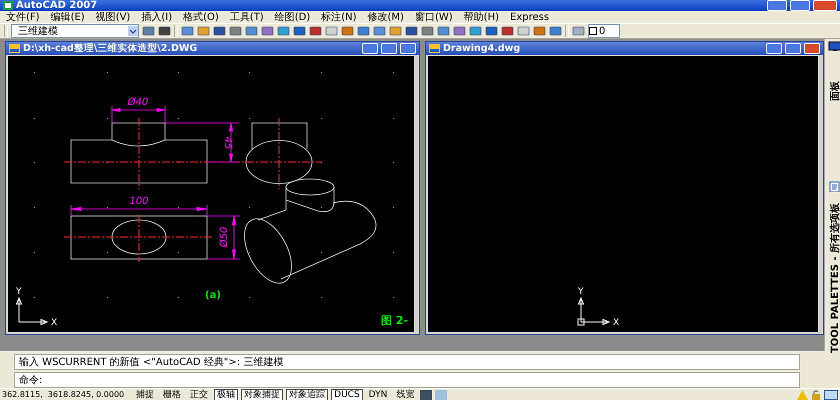 Image resolution: width=840 pixels, height=400 pixels. What do you see at coordinates (63, 395) in the screenshot?
I see `coordinates-readout: 362.8115, 3618.8245, 0.0000` at bounding box center [63, 395].